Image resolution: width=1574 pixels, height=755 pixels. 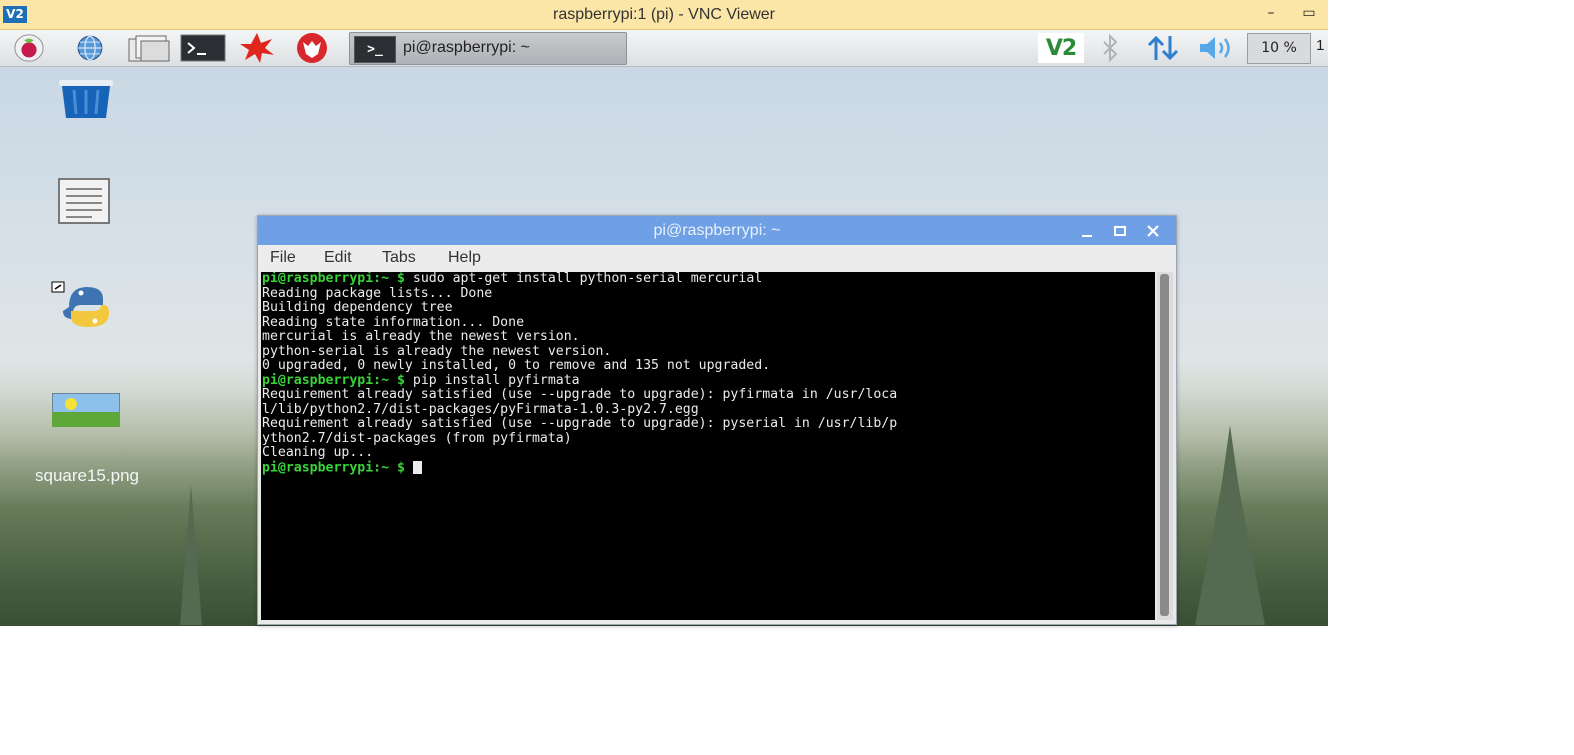 What do you see at coordinates (708, 438) in the screenshot?
I see `terminal-line: ython2.7/dist-packages (from pyfirmata)` at bounding box center [708, 438].